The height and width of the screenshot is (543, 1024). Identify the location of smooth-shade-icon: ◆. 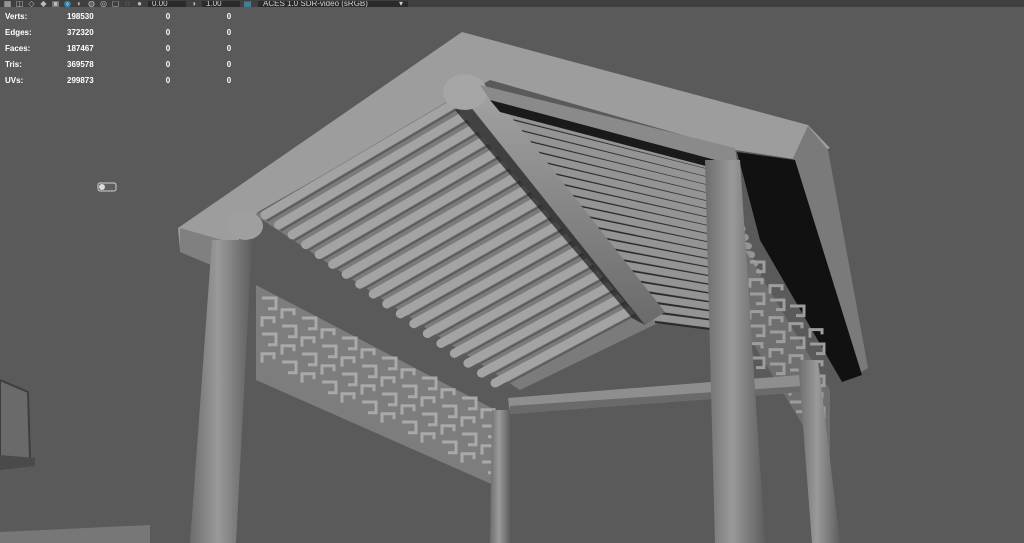
(43, 4).